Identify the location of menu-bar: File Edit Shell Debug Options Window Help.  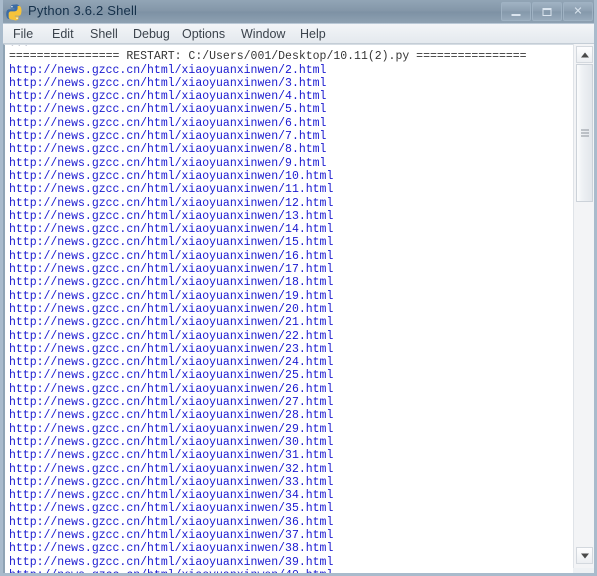
(298, 34).